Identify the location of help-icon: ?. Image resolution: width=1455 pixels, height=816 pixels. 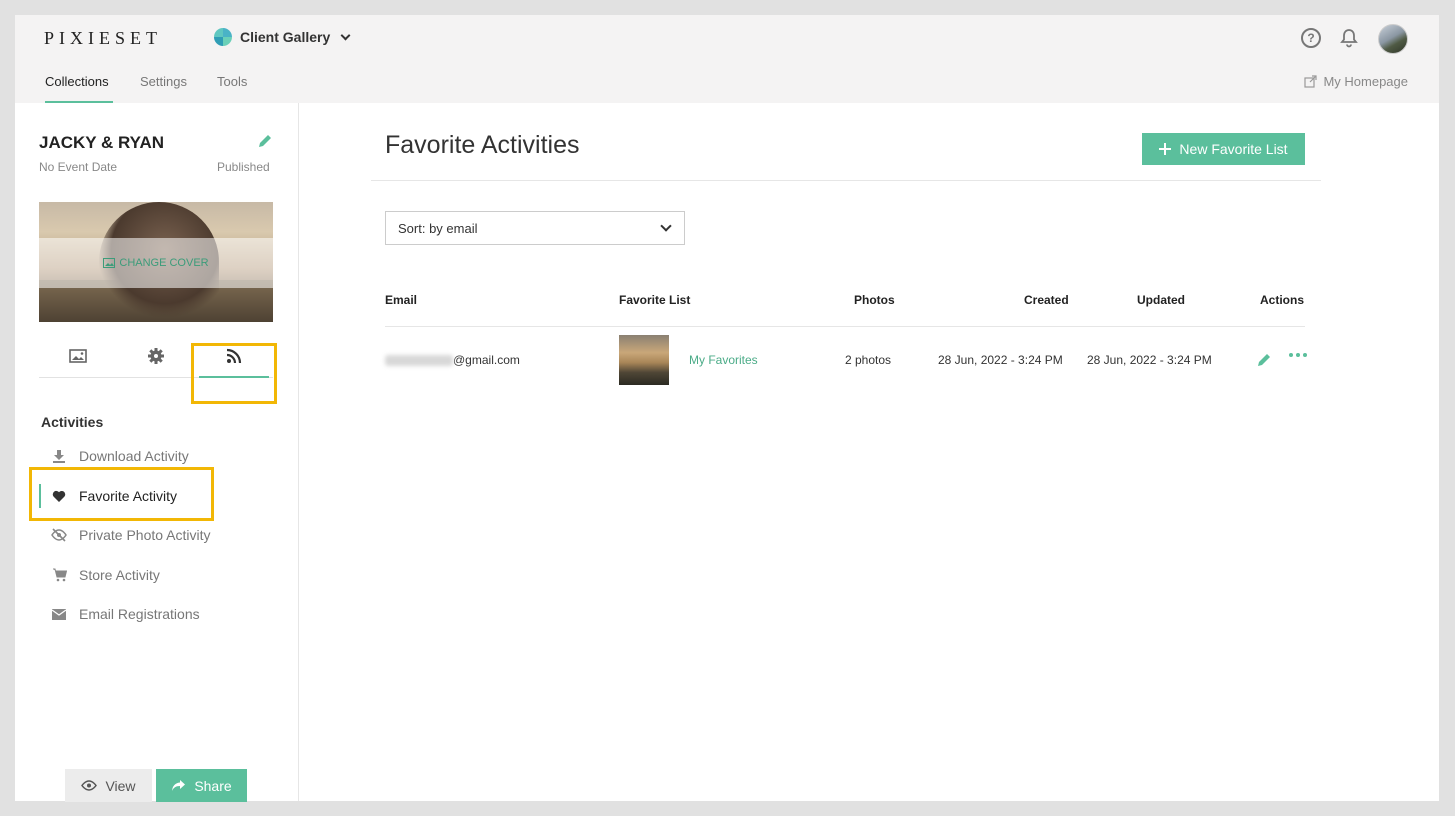
(1311, 38).